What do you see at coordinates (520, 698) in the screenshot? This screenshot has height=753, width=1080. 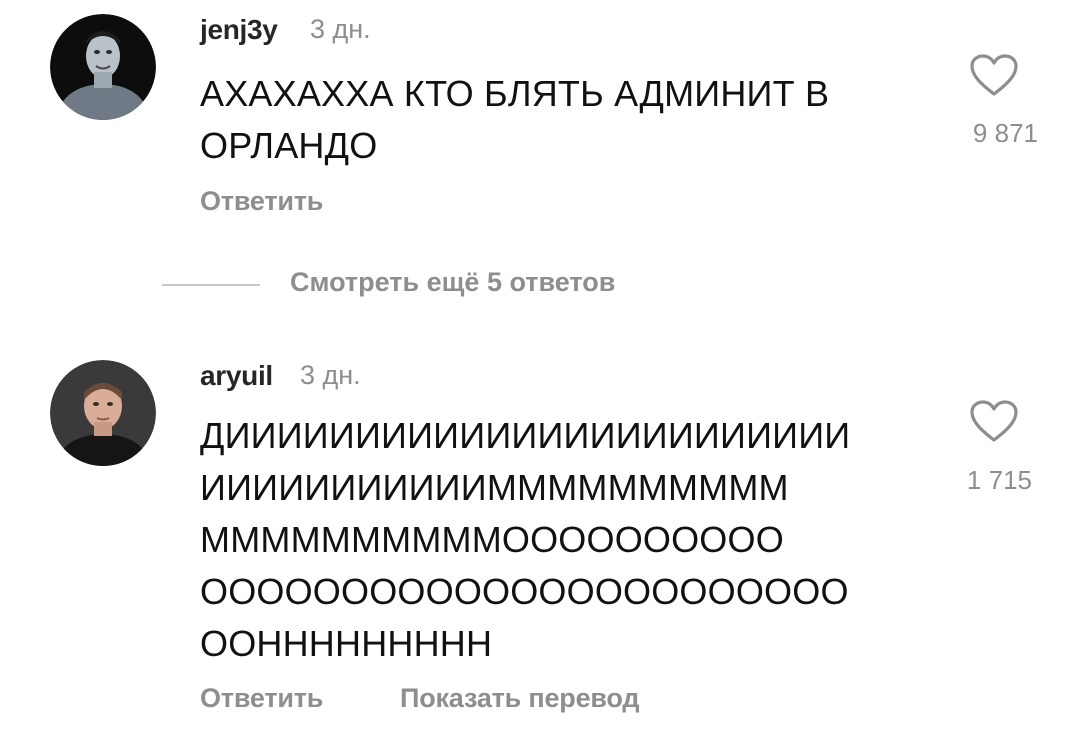 I see `show-translation-button: Показать перевод` at bounding box center [520, 698].